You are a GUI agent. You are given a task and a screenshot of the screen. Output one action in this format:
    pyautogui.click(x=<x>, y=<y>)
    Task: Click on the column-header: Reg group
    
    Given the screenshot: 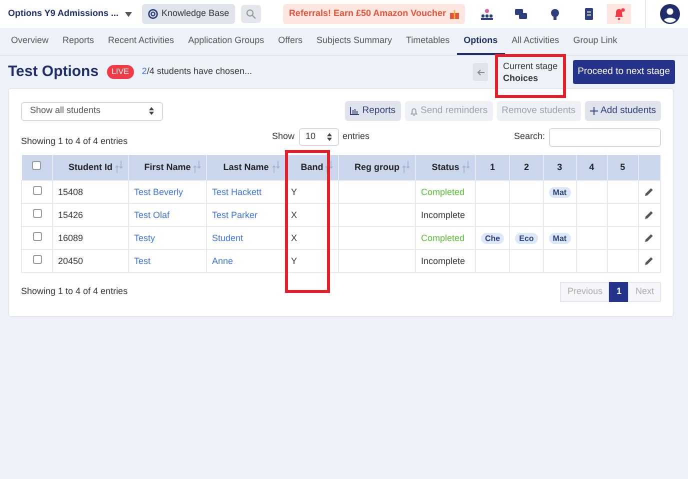 What is the action you would take?
    pyautogui.click(x=377, y=167)
    